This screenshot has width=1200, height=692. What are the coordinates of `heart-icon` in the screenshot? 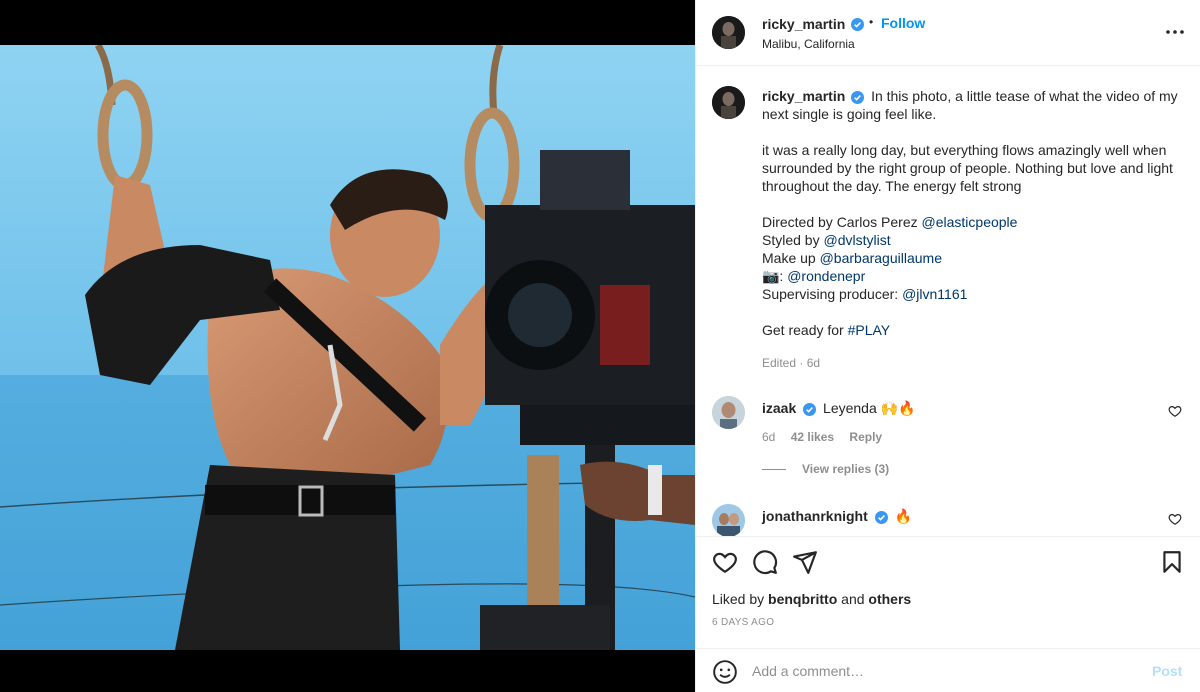 It's located at (725, 562).